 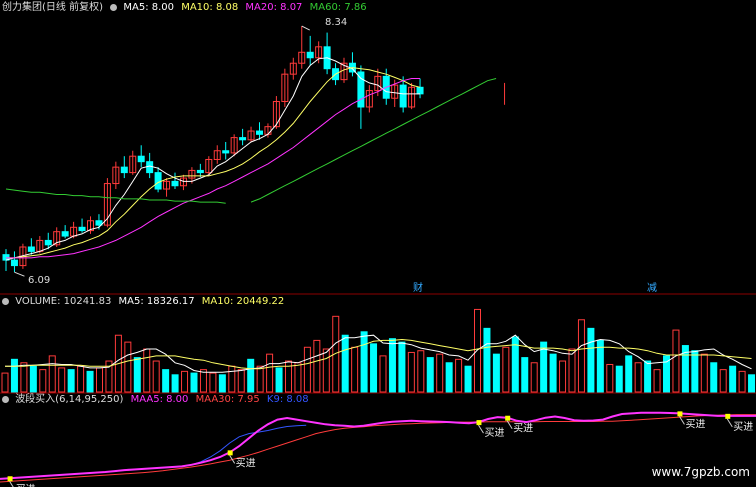 I want to click on maa5-line, so click(x=378, y=445).